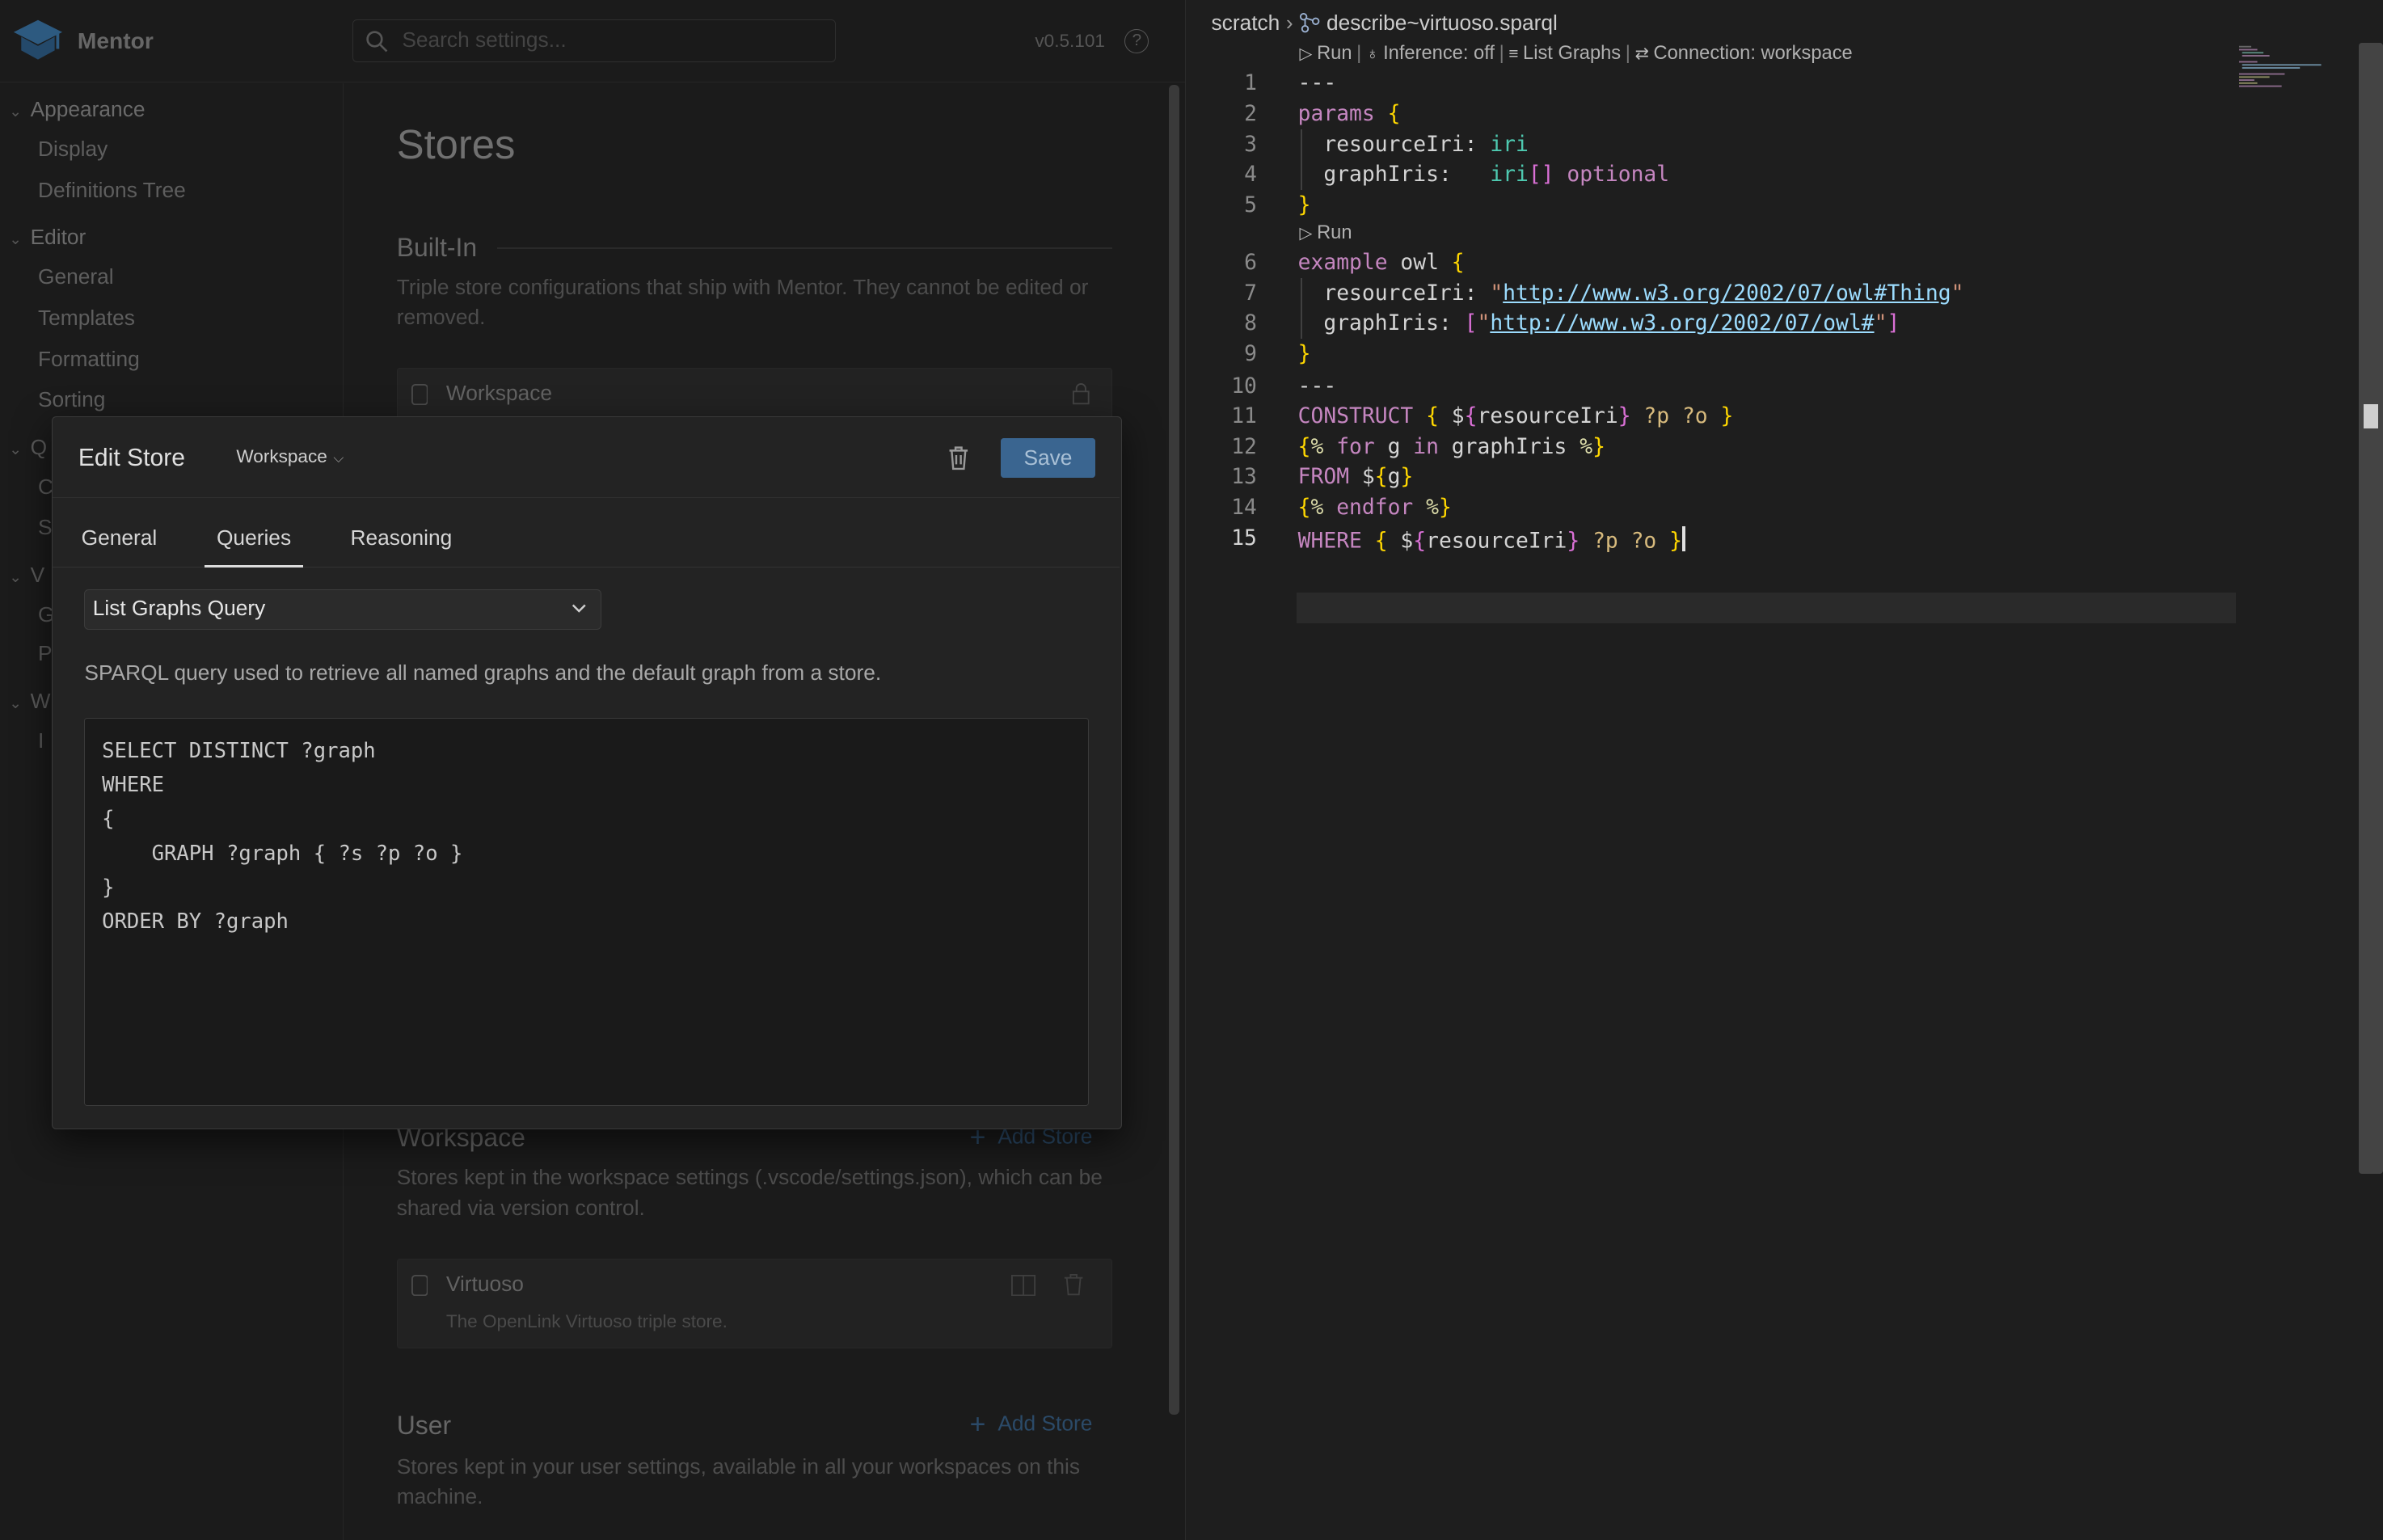 Image resolution: width=2383 pixels, height=1540 pixels. What do you see at coordinates (1515, 417) in the screenshot?
I see `code-line: CONSTRUCT { ${resourceIri} ?p ?o }` at bounding box center [1515, 417].